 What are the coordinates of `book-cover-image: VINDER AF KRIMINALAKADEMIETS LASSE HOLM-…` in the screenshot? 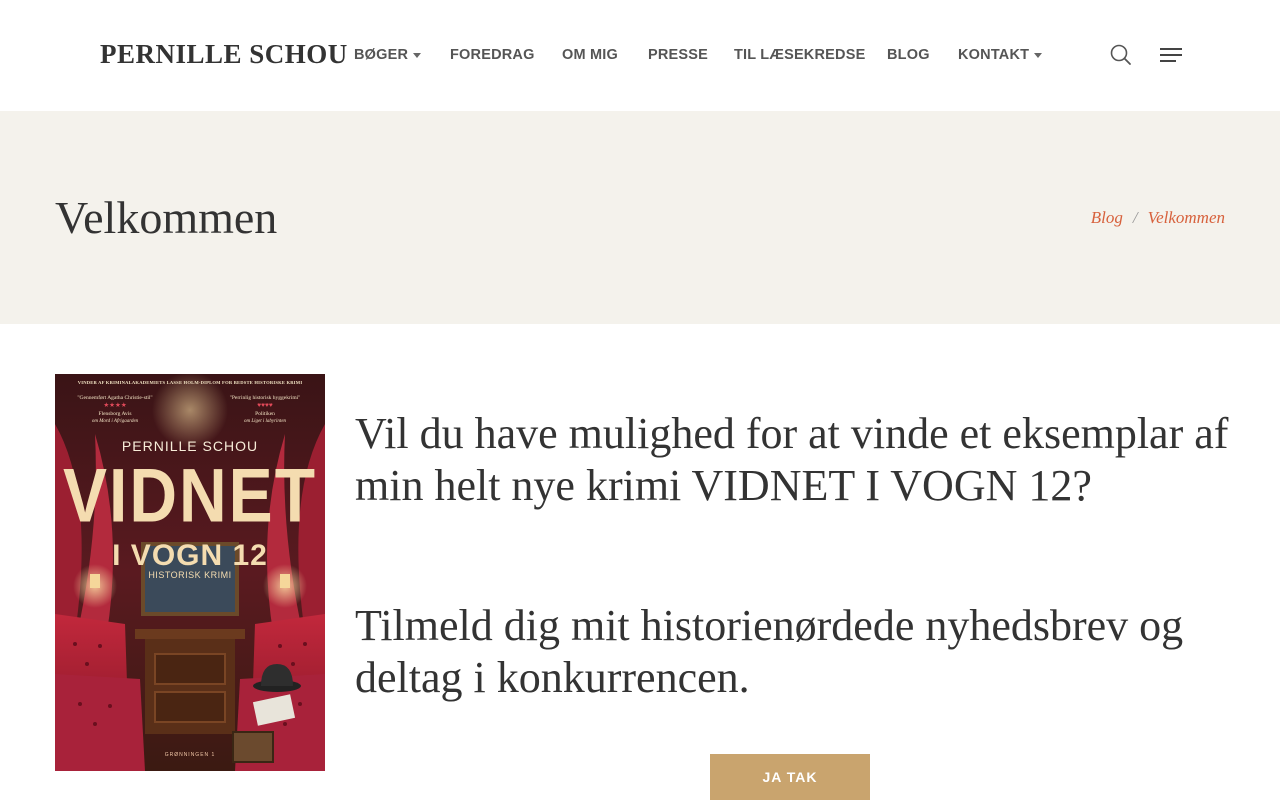 It's located at (190, 572).